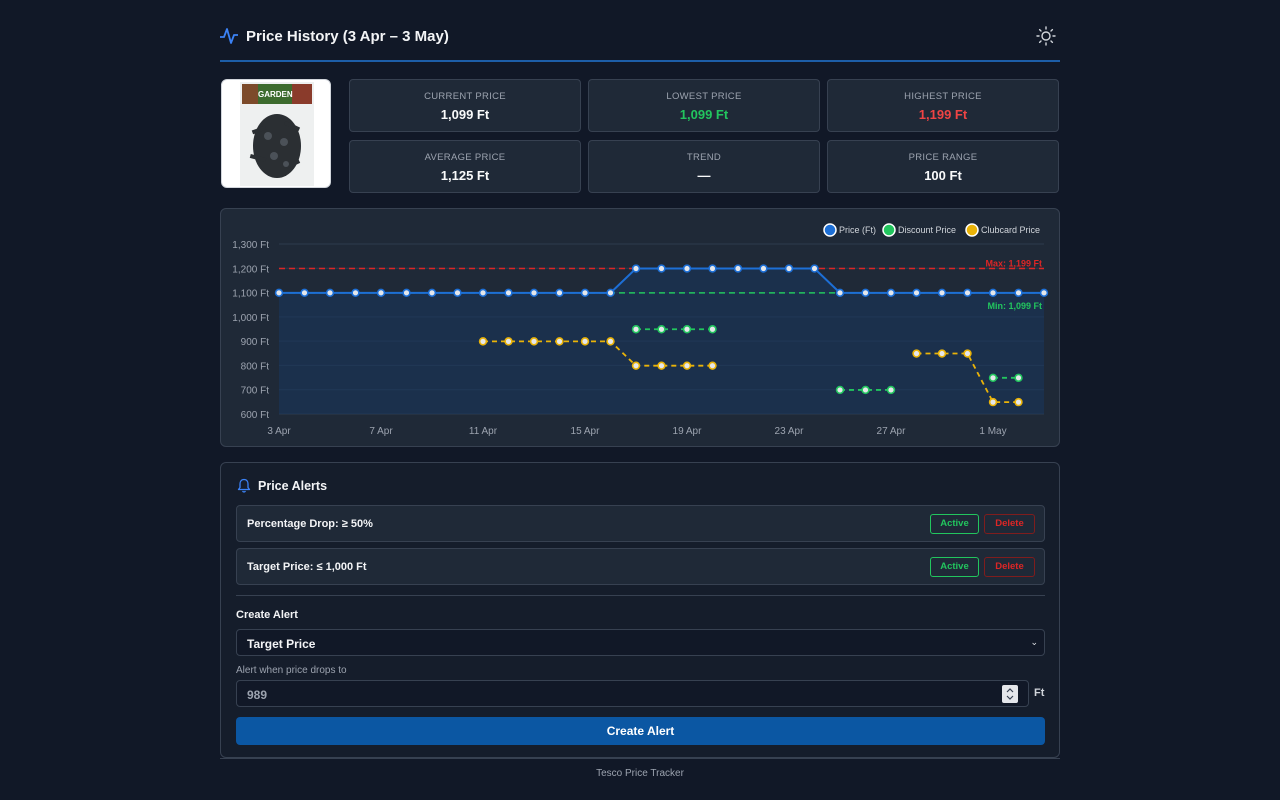 The image size is (1280, 800). I want to click on bell-icon, so click(244, 485).